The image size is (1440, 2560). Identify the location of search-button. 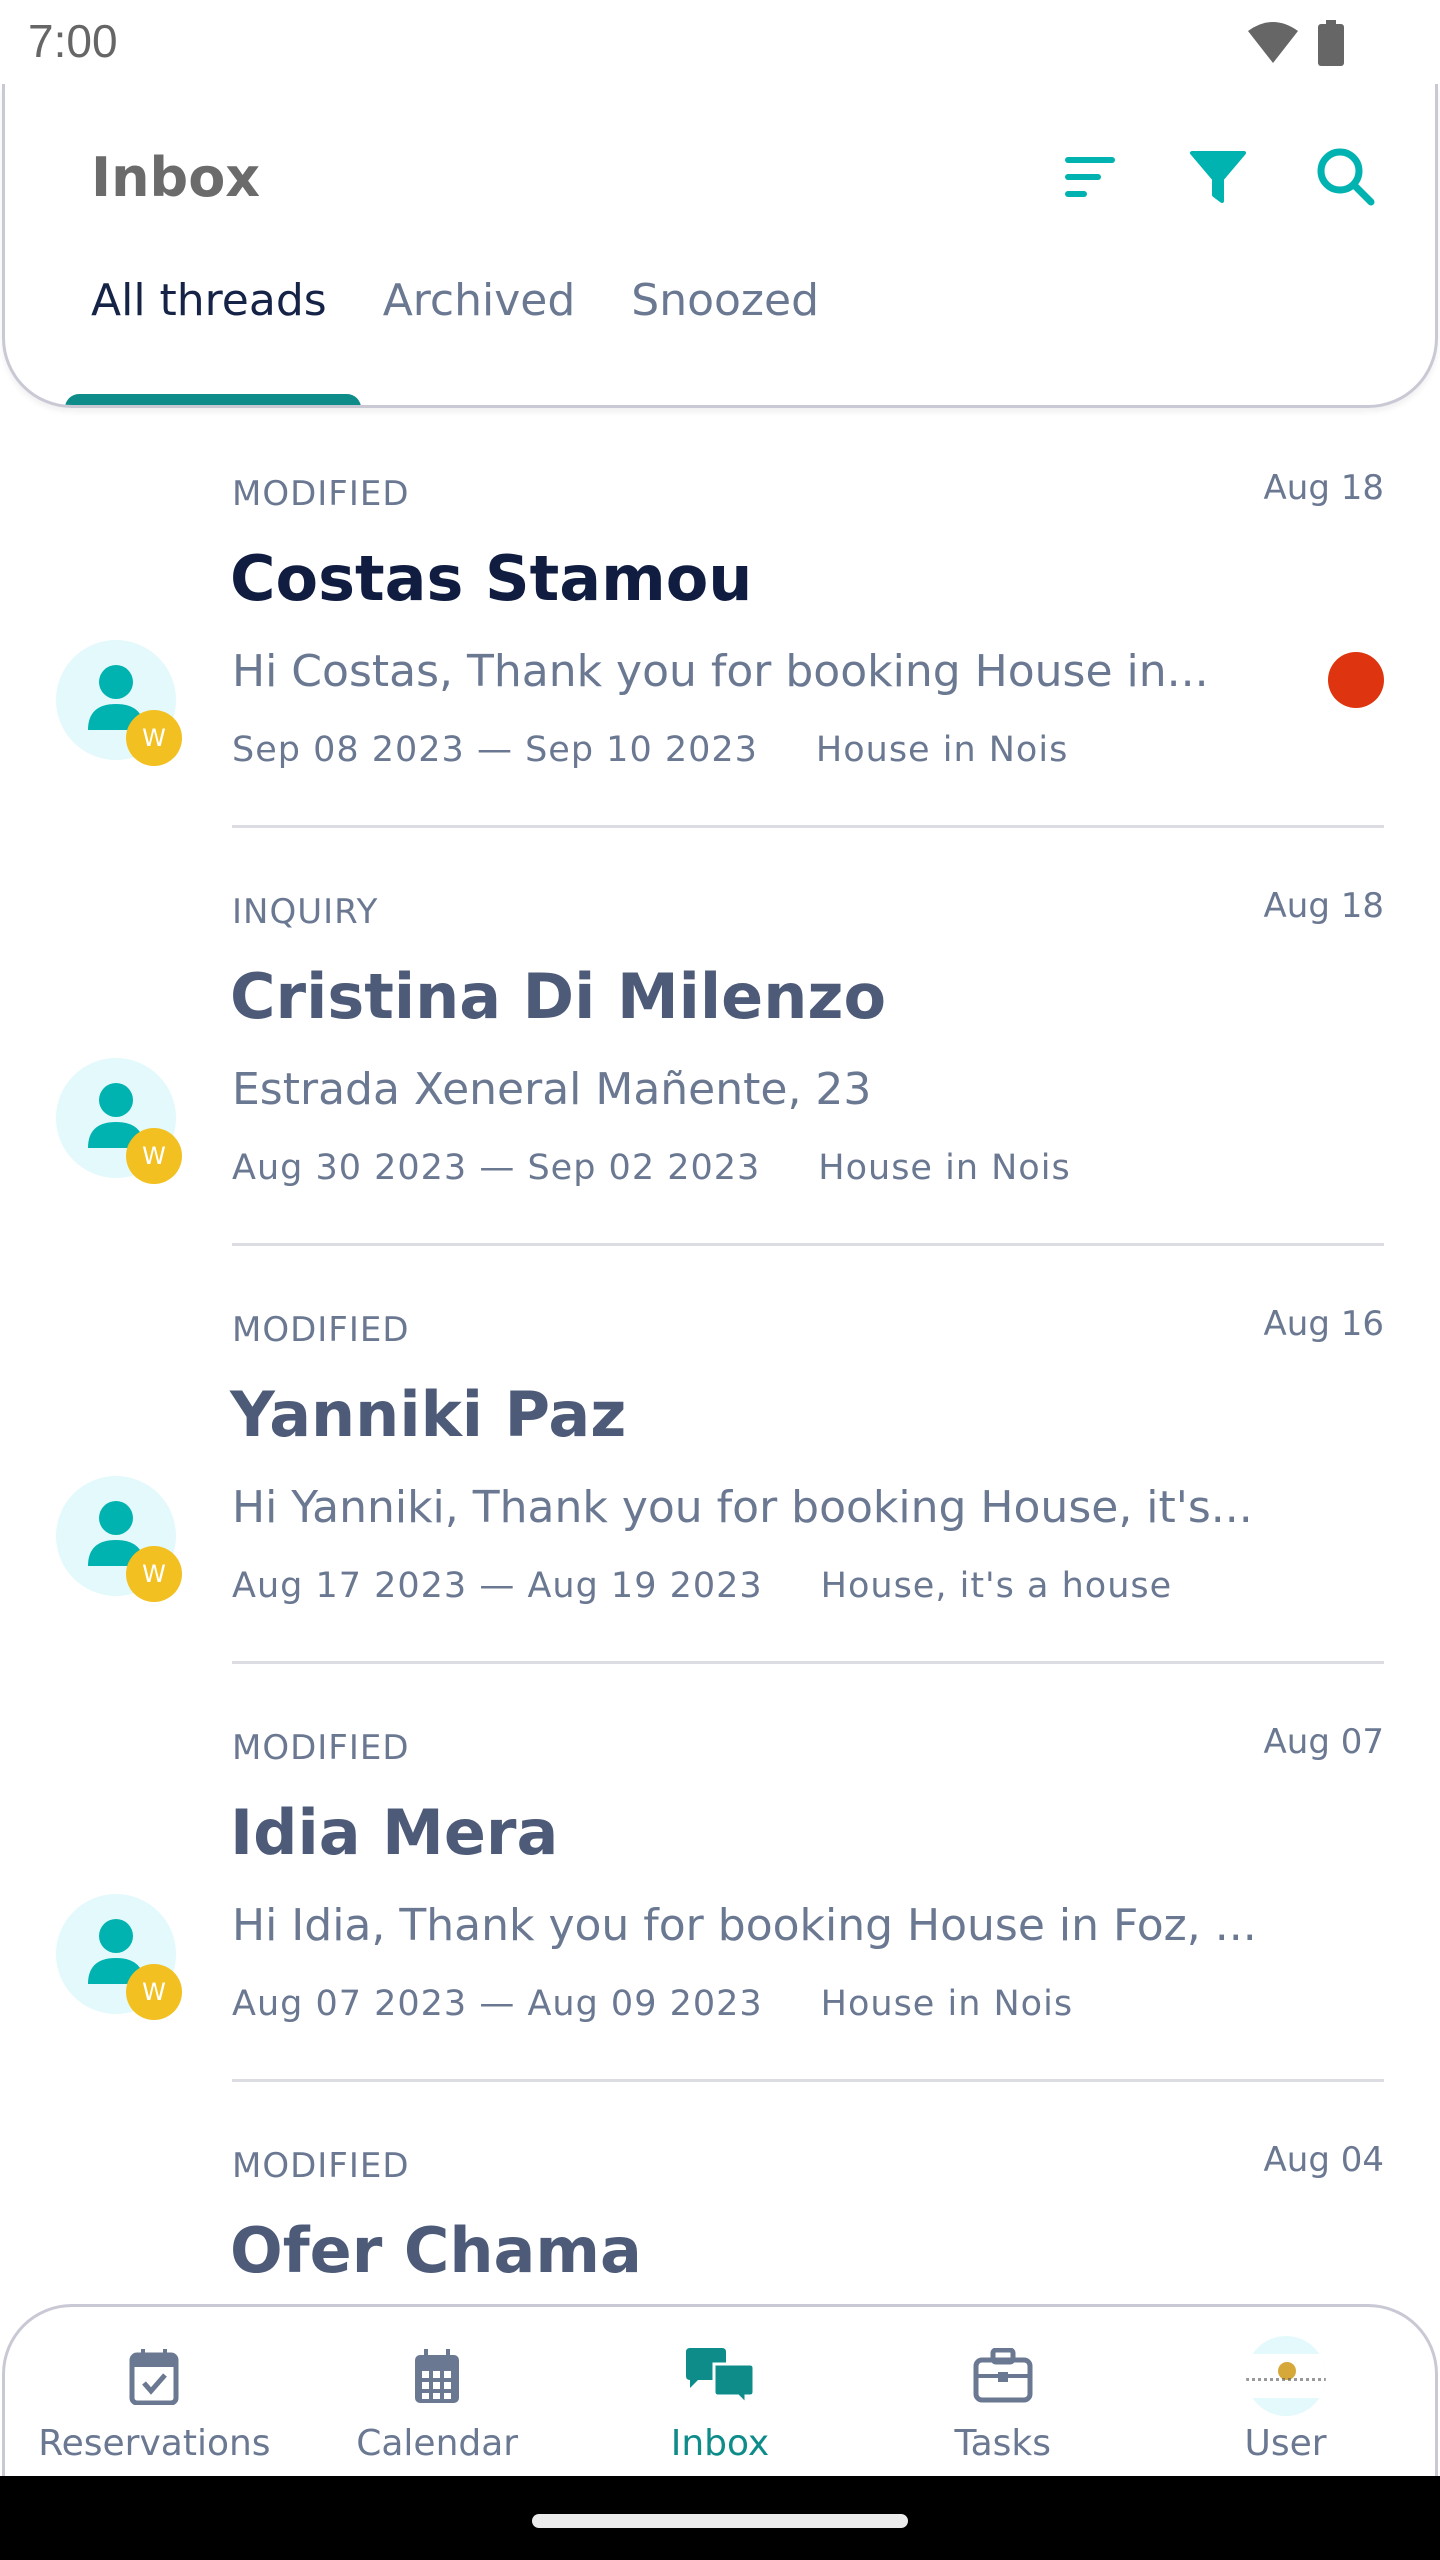
(1346, 177).